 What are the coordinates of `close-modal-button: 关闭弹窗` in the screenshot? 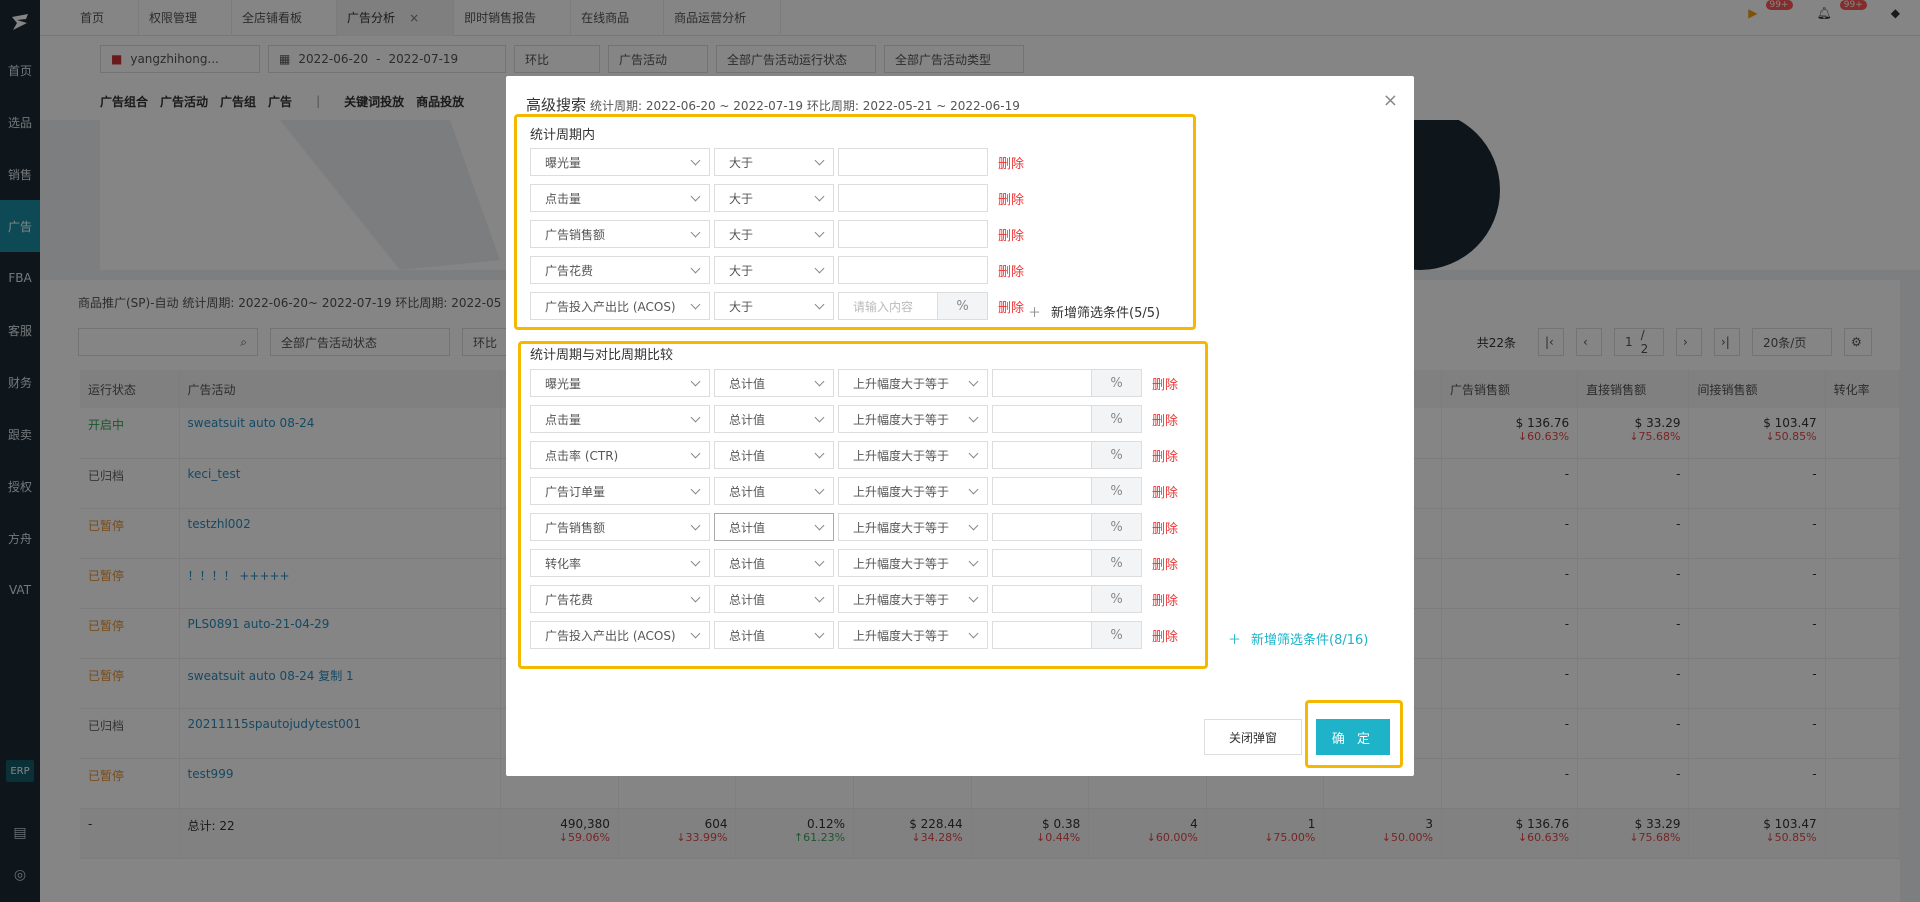 It's located at (1253, 737).